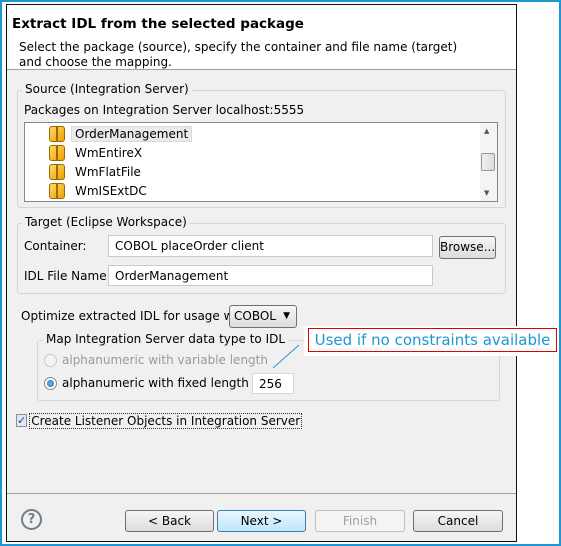  I want to click on fixed-length-input: 256, so click(273, 383).